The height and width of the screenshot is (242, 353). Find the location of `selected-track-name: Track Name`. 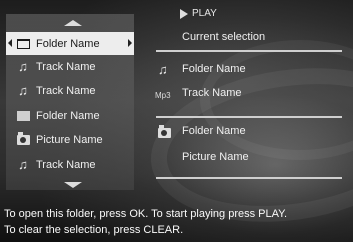

selected-track-name: Track Name is located at coordinates (212, 93).